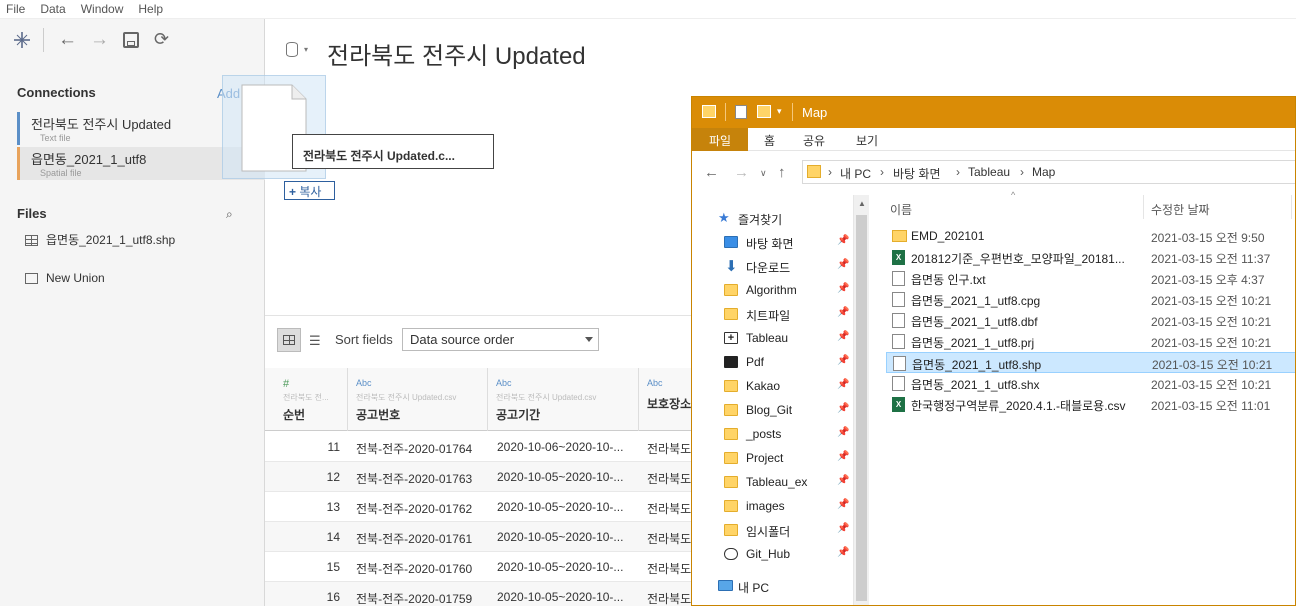  I want to click on nav-label: Algorithm, so click(771, 290).